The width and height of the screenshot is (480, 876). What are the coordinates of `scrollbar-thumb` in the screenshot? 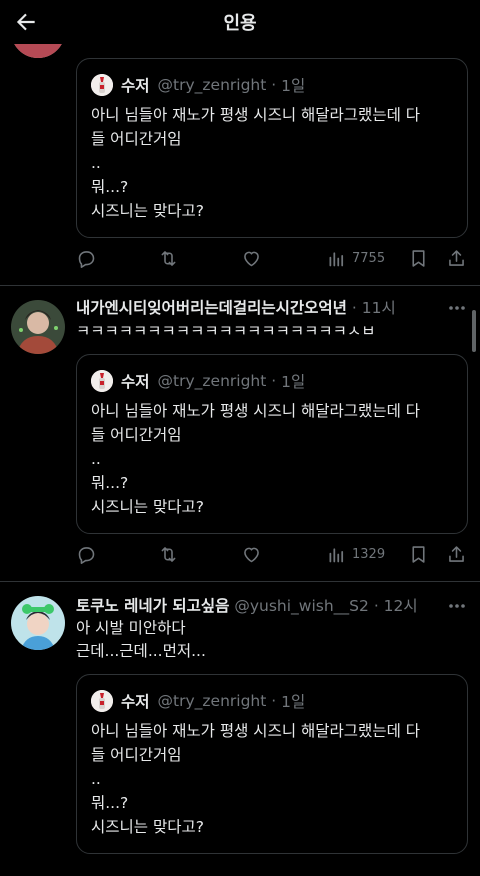 It's located at (474, 331).